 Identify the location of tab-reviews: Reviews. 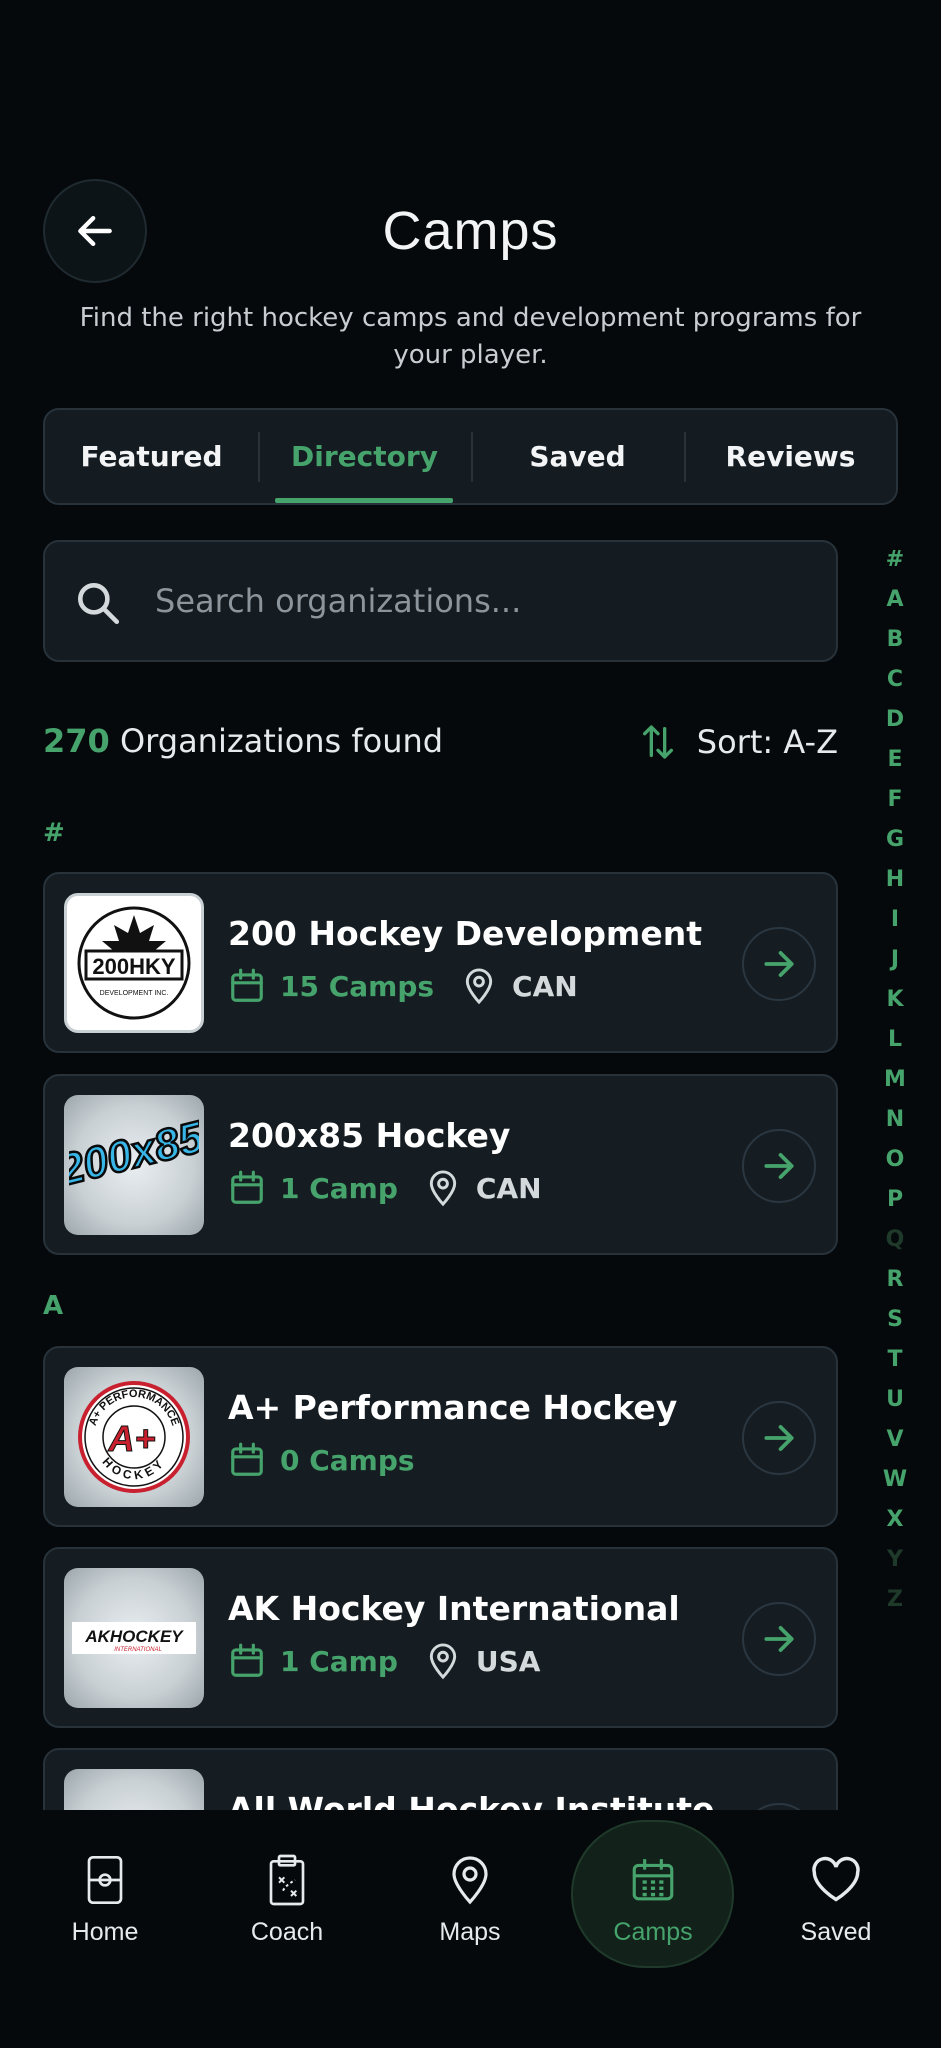
(790, 456).